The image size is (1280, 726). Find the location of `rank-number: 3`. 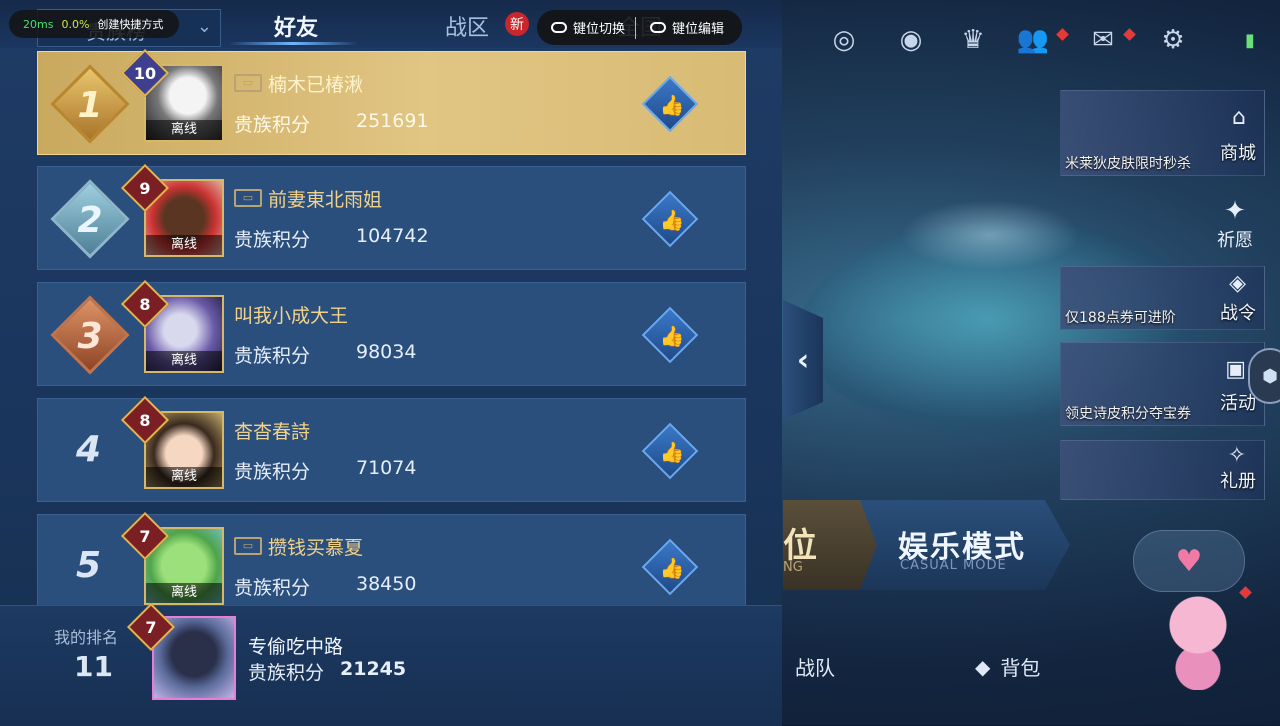

rank-number: 3 is located at coordinates (90, 336).